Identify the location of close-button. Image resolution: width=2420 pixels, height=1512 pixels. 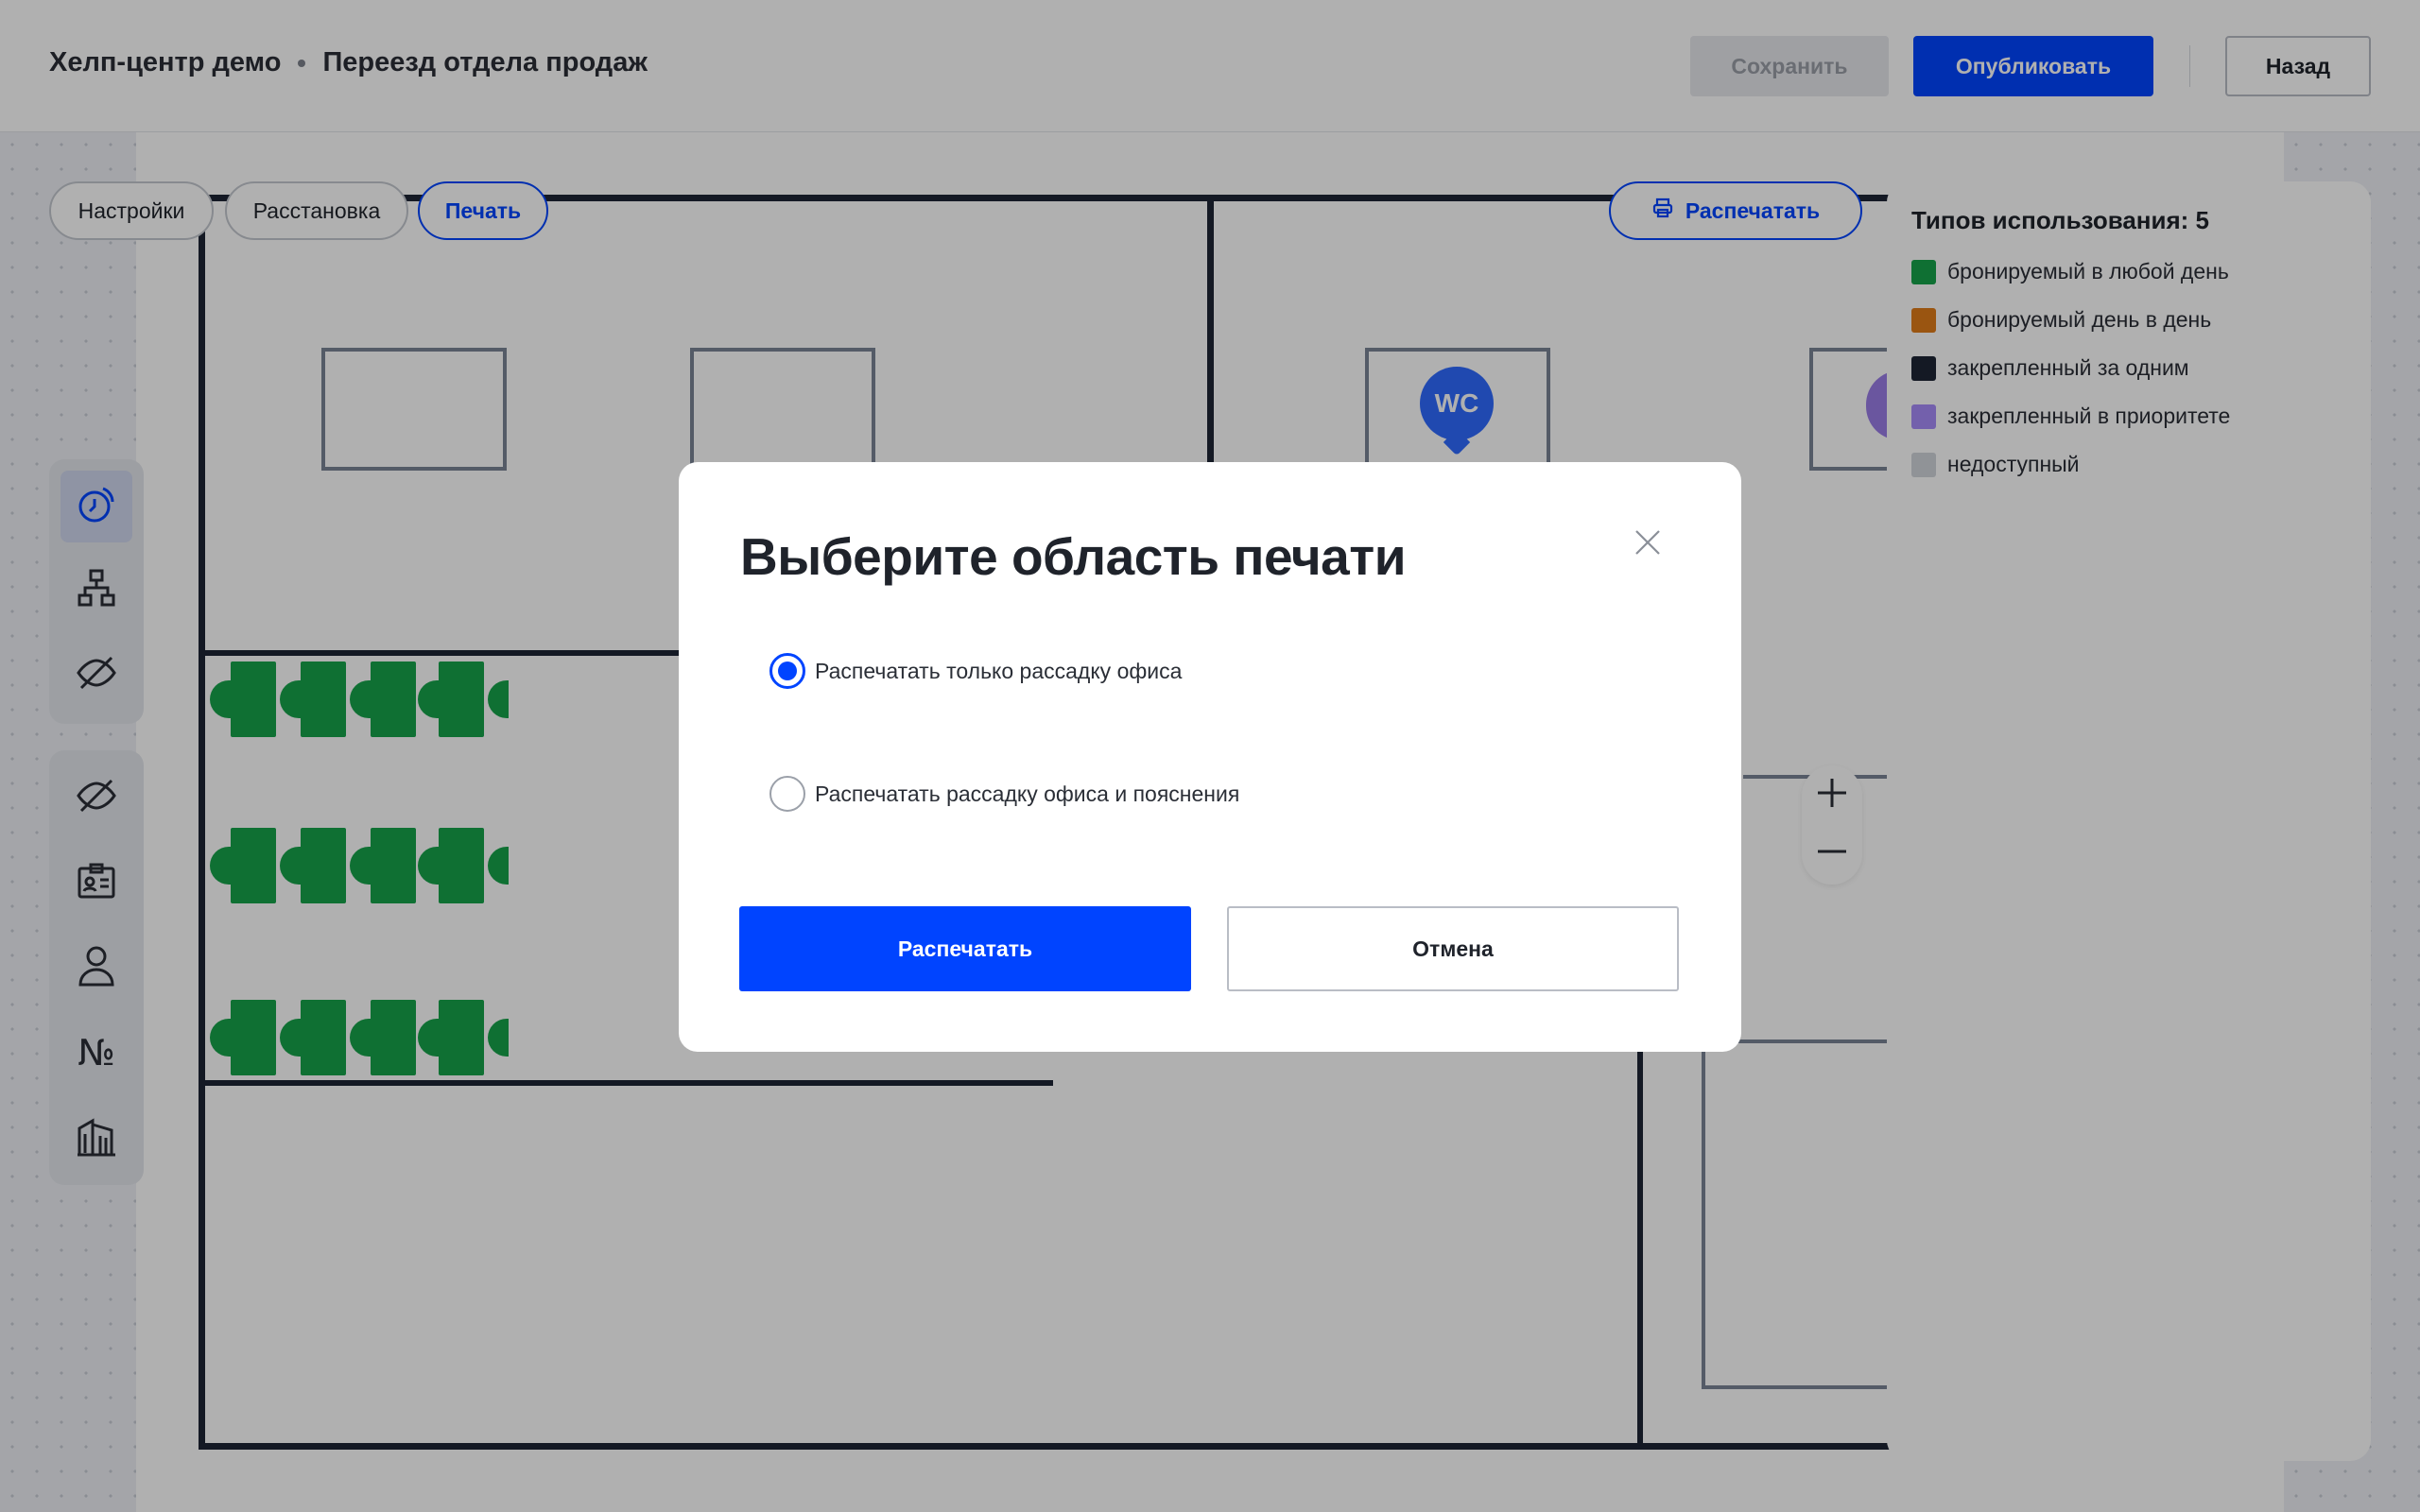
(1648, 544).